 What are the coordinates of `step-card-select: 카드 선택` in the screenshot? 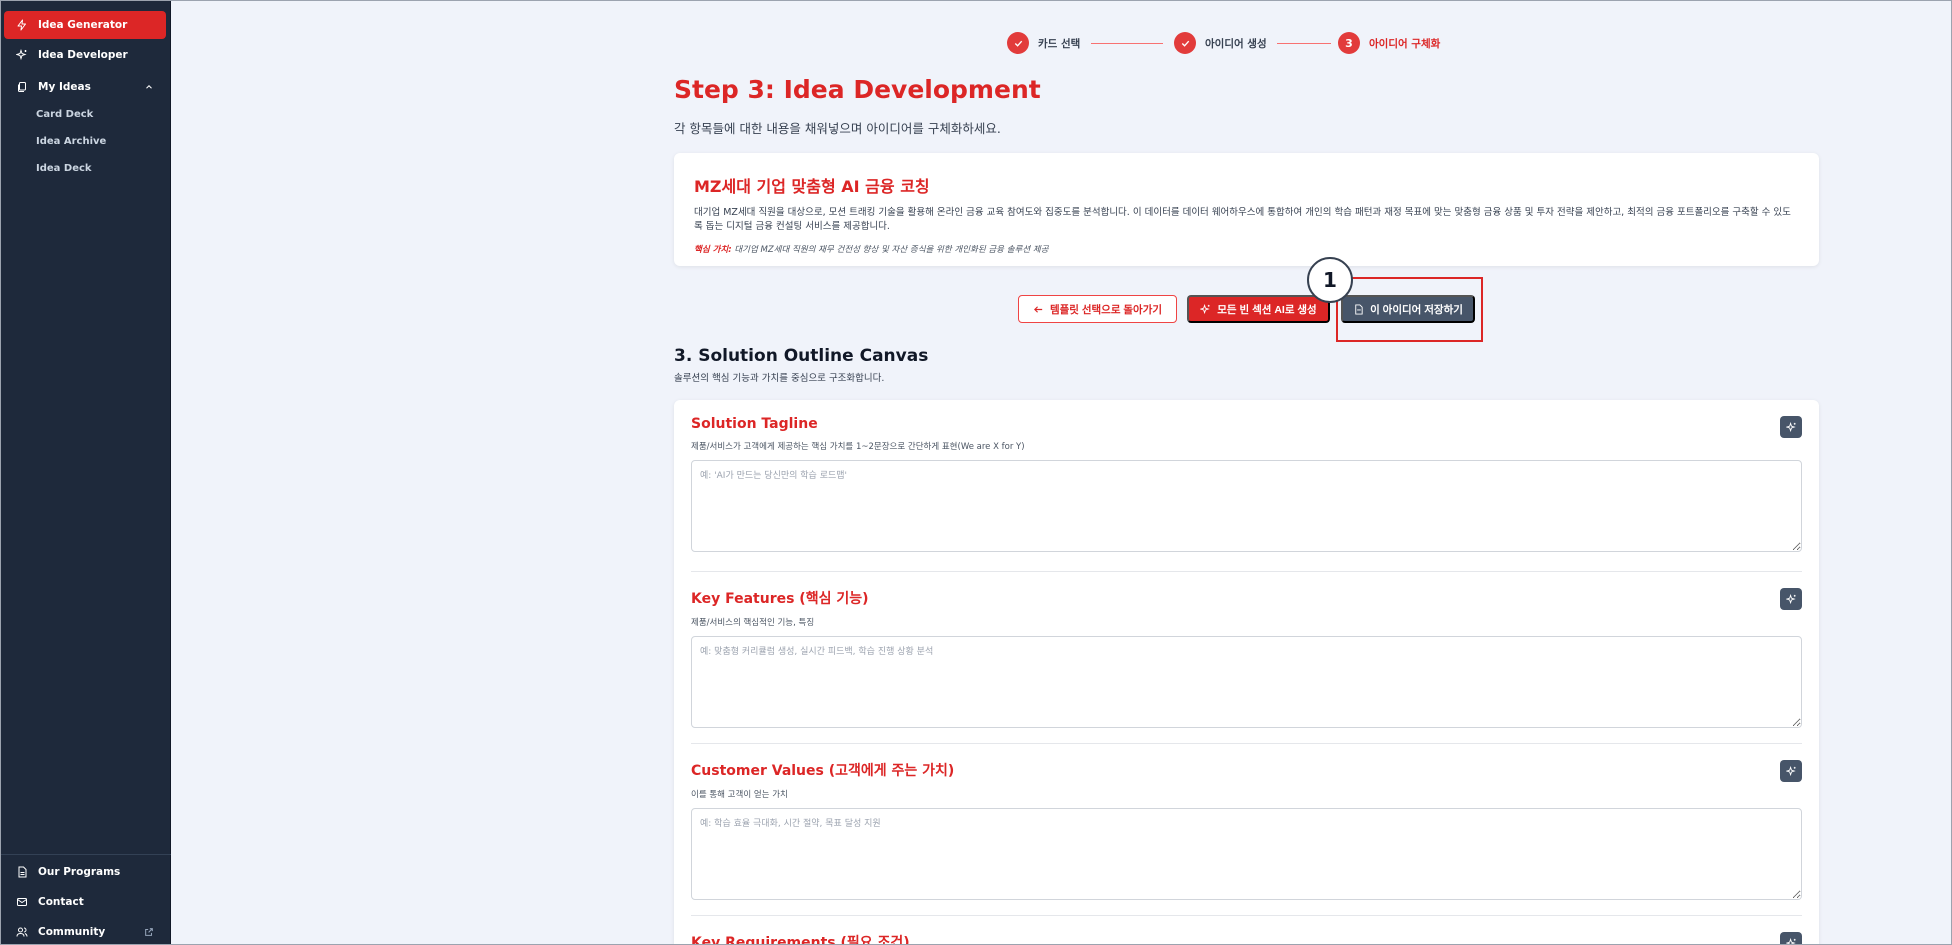 It's located at (1043, 43).